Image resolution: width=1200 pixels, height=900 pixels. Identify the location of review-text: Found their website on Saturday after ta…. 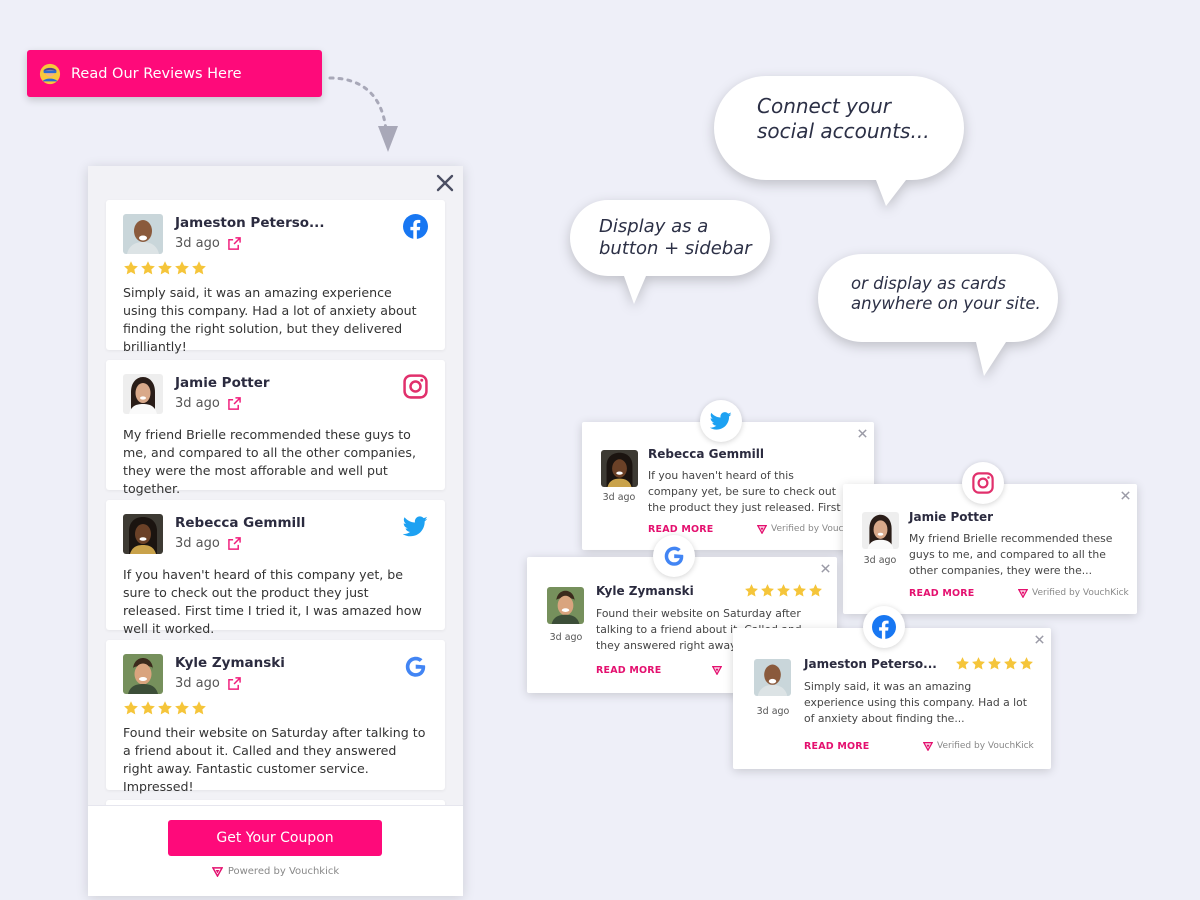
(274, 759).